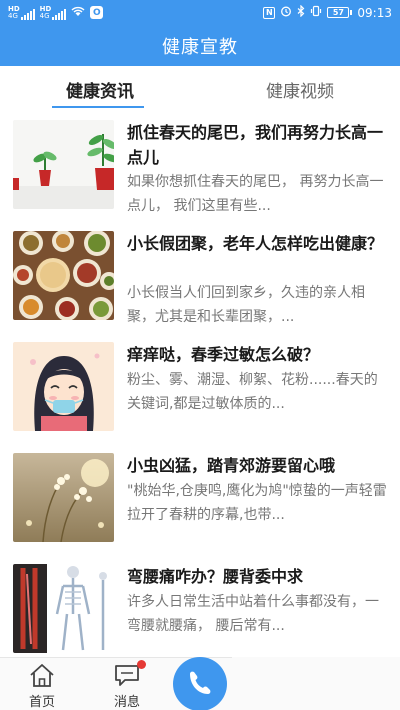  Describe the element at coordinates (301, 12) in the screenshot. I see `bluetooth-icon` at that location.